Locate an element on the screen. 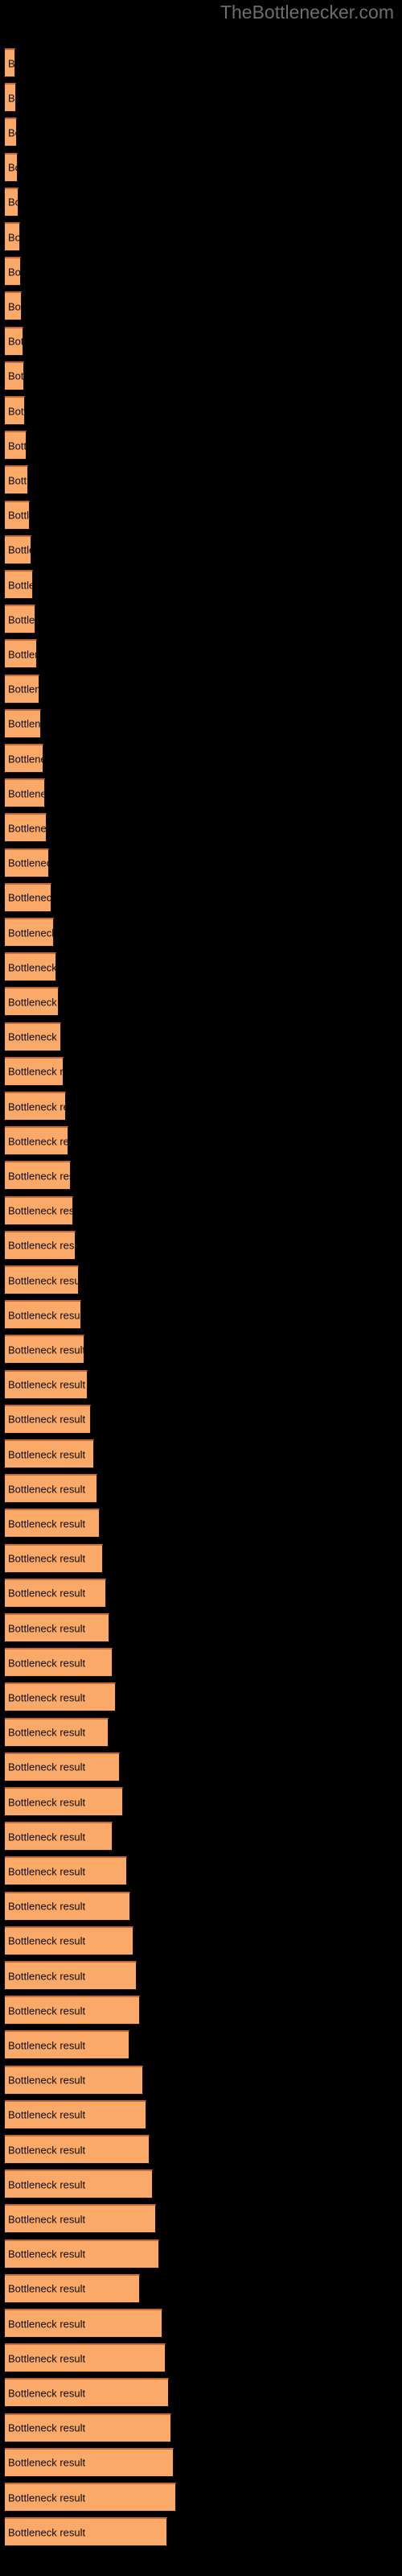 The width and height of the screenshot is (402, 2576). bar-29: Bottleneck result is located at coordinates (33, 1036).